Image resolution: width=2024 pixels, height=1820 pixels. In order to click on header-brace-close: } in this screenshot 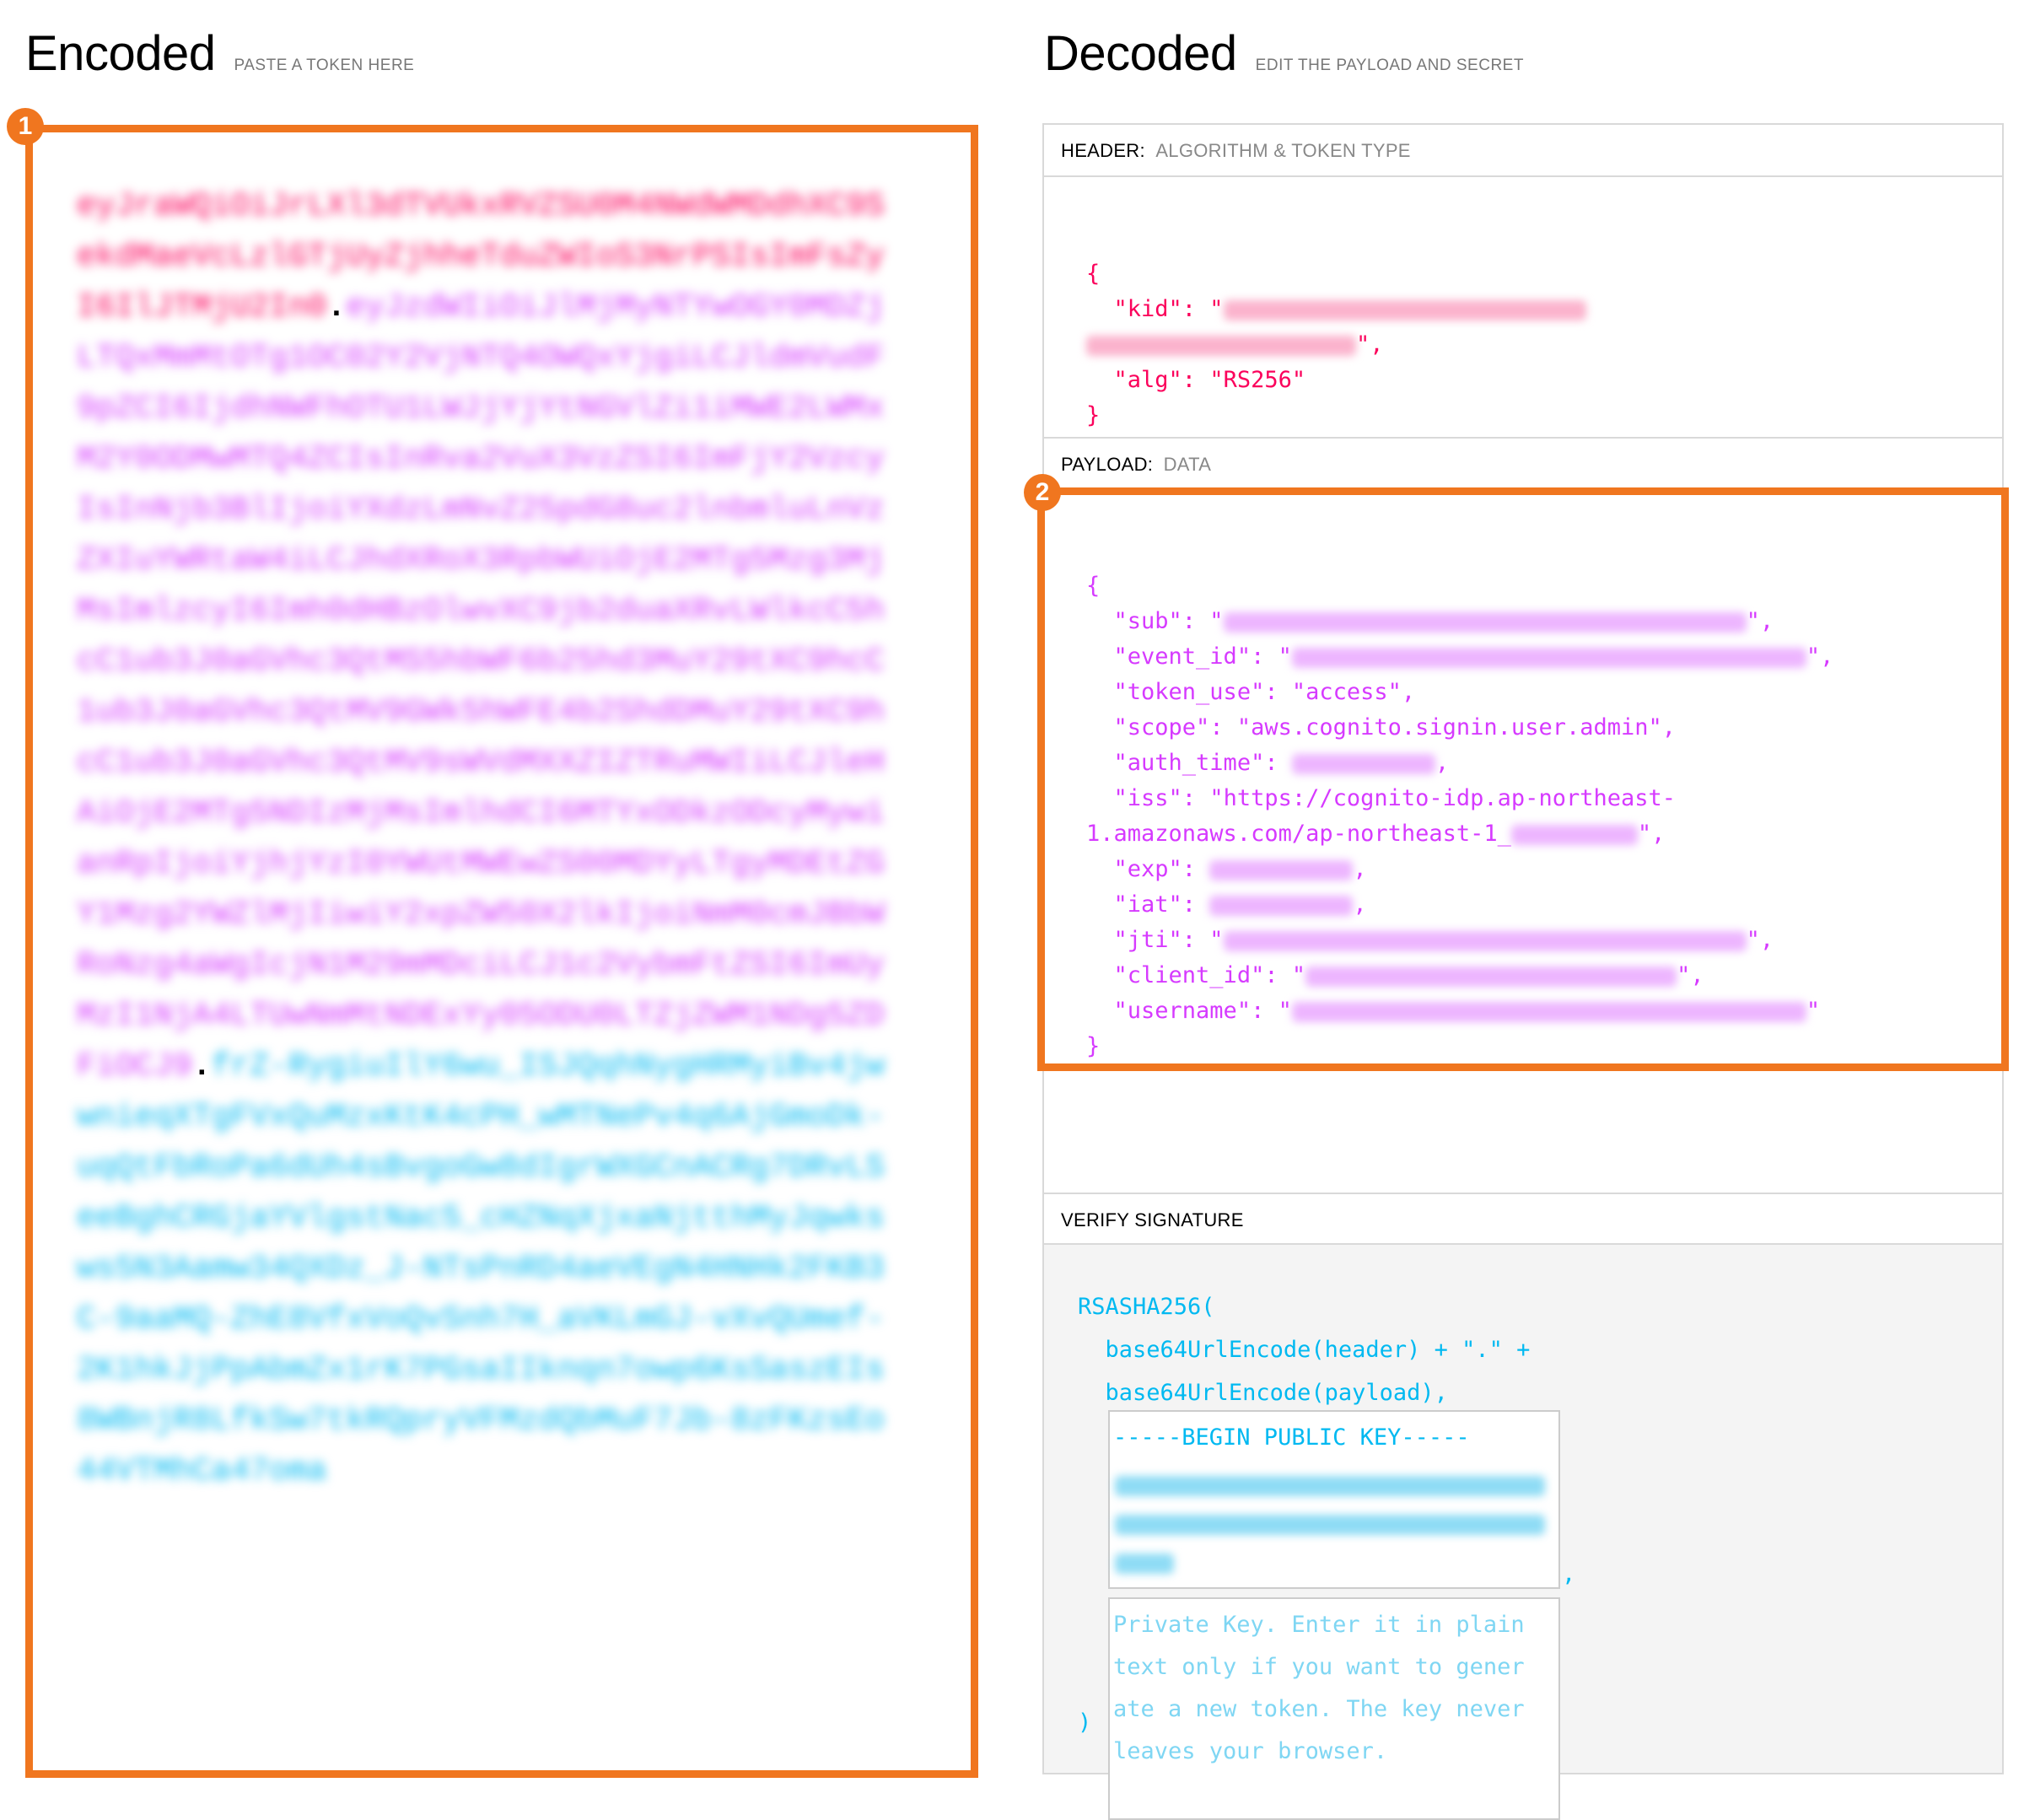, I will do `click(1094, 415)`.